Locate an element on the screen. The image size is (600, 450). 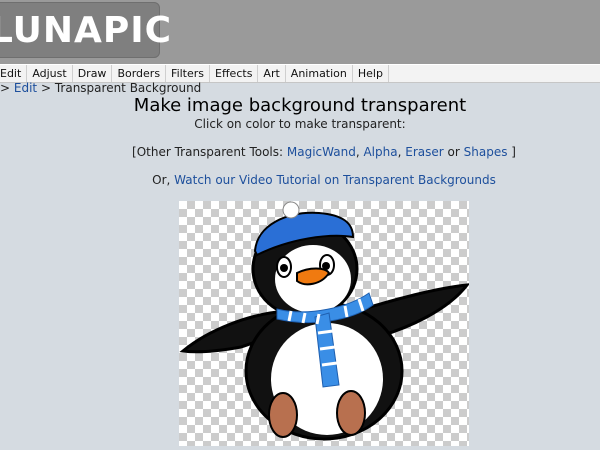
breadcrumb-link-edit: Edit is located at coordinates (25, 88).